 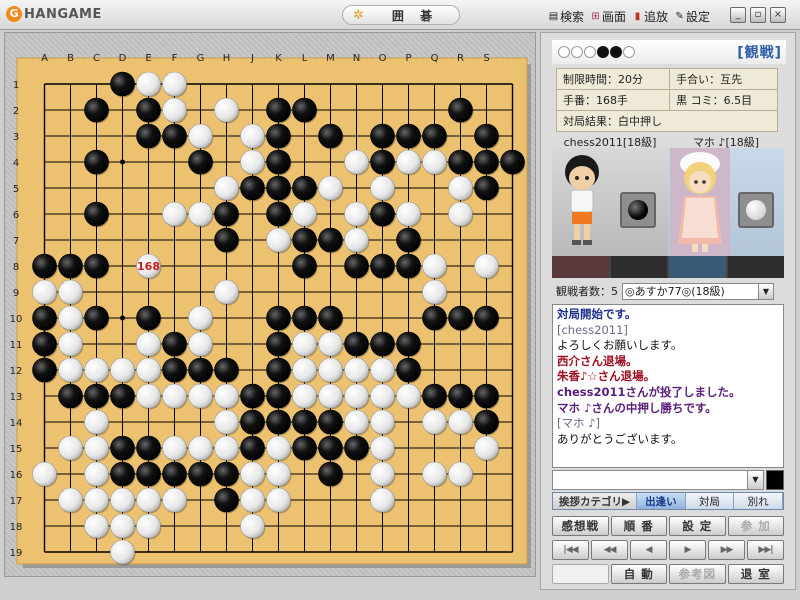 I want to click on minimize-button: _, so click(x=738, y=15).